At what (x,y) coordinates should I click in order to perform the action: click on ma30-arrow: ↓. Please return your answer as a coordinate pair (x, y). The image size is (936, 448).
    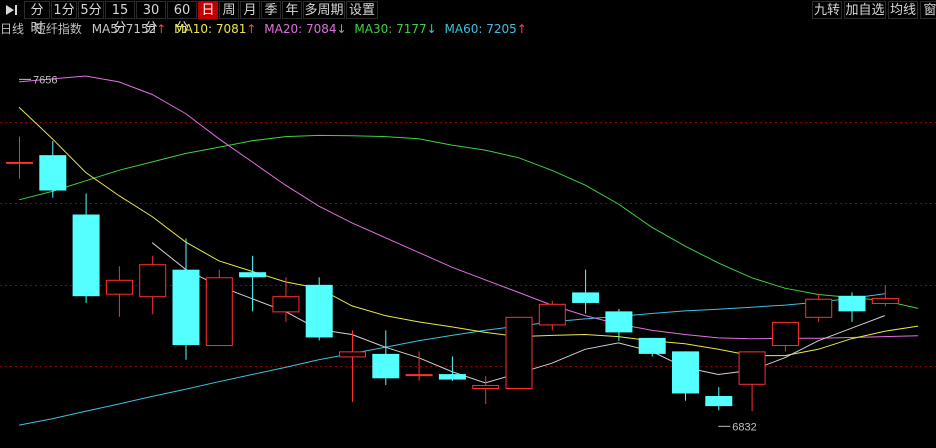
    Looking at the image, I should click on (431, 29).